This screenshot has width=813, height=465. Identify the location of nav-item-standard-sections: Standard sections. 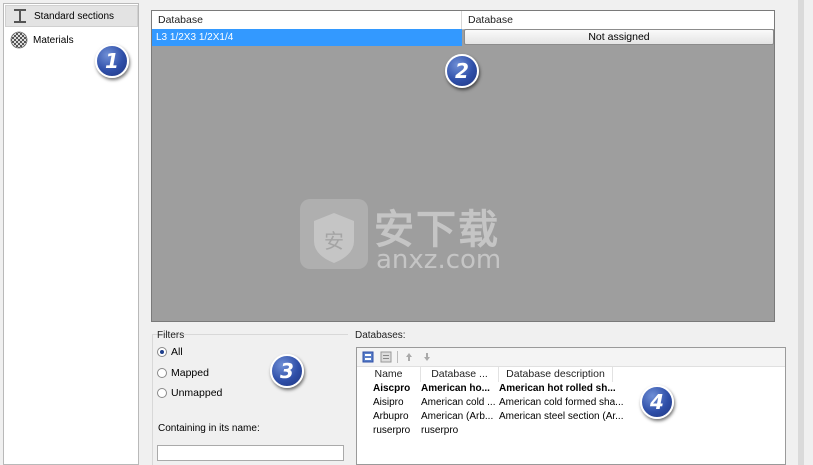
(71, 16).